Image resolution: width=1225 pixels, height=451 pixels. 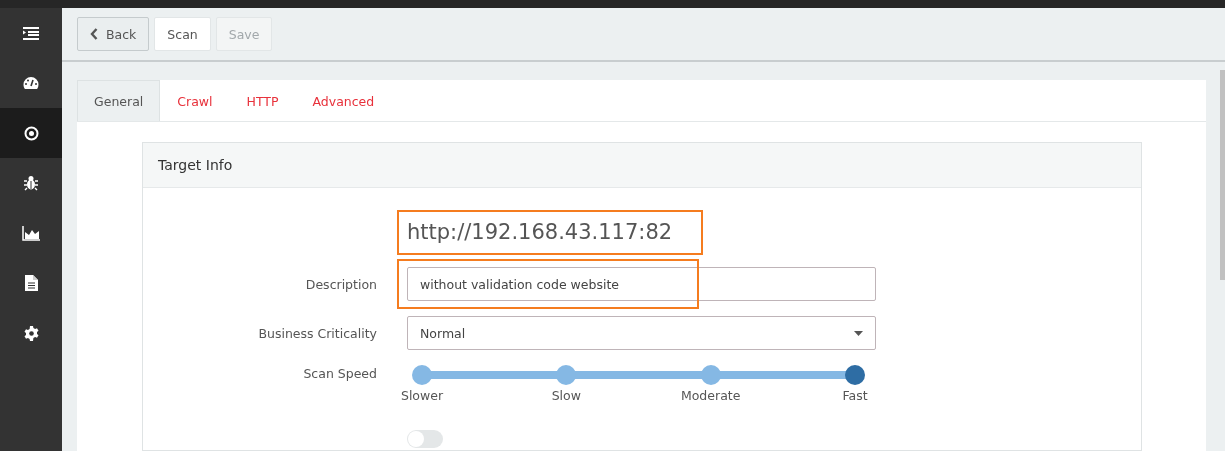 I want to click on target-icon, so click(x=31, y=133).